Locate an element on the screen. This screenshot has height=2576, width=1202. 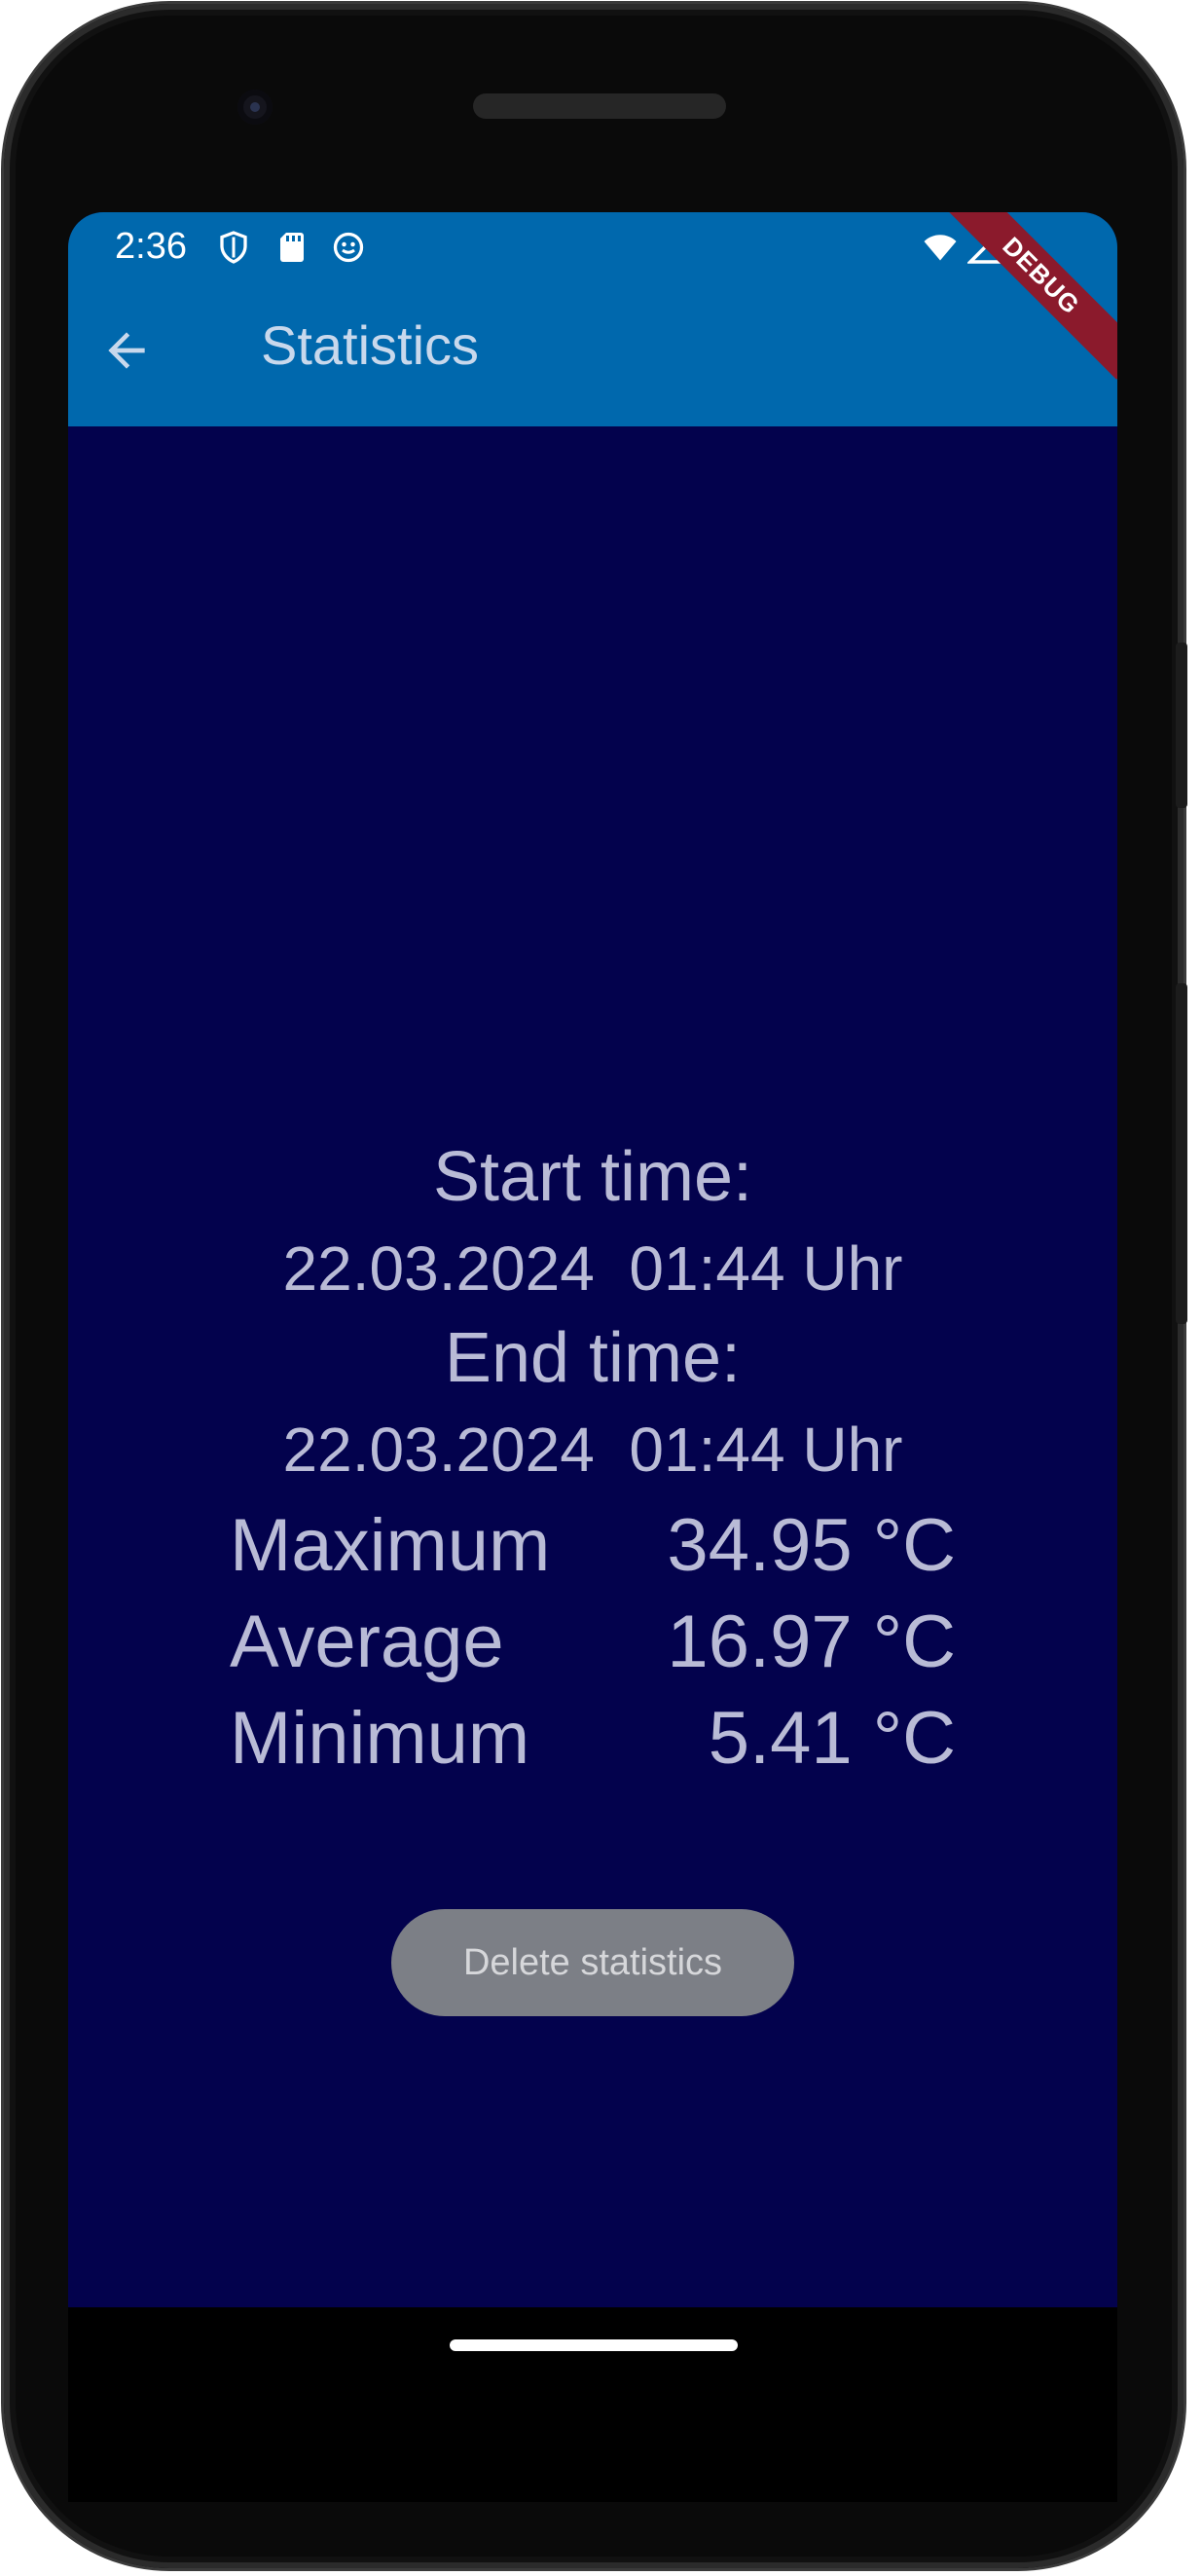
start-time-value: 22.03.2024 01:44 Uhr is located at coordinates (592, 1268).